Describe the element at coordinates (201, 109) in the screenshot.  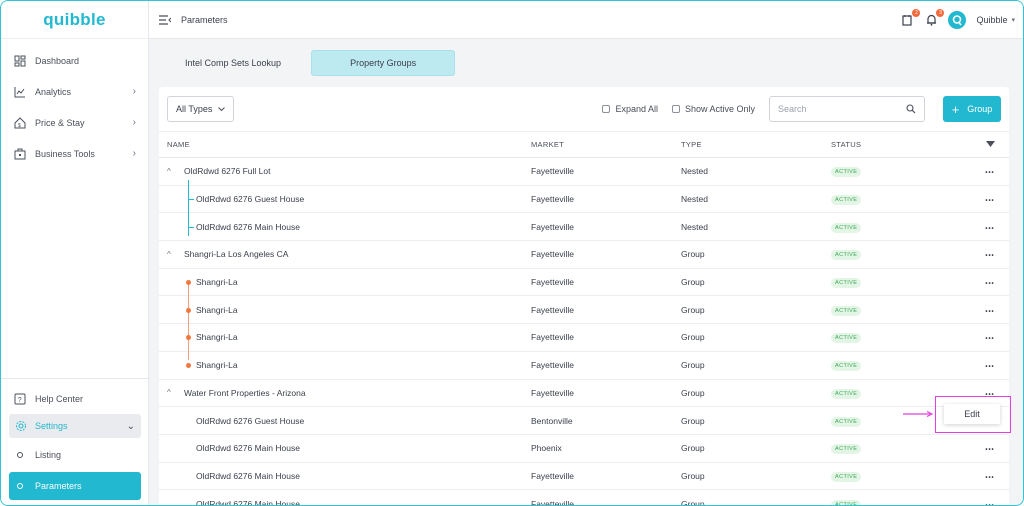
I see `type-filter-select: All Types` at that location.